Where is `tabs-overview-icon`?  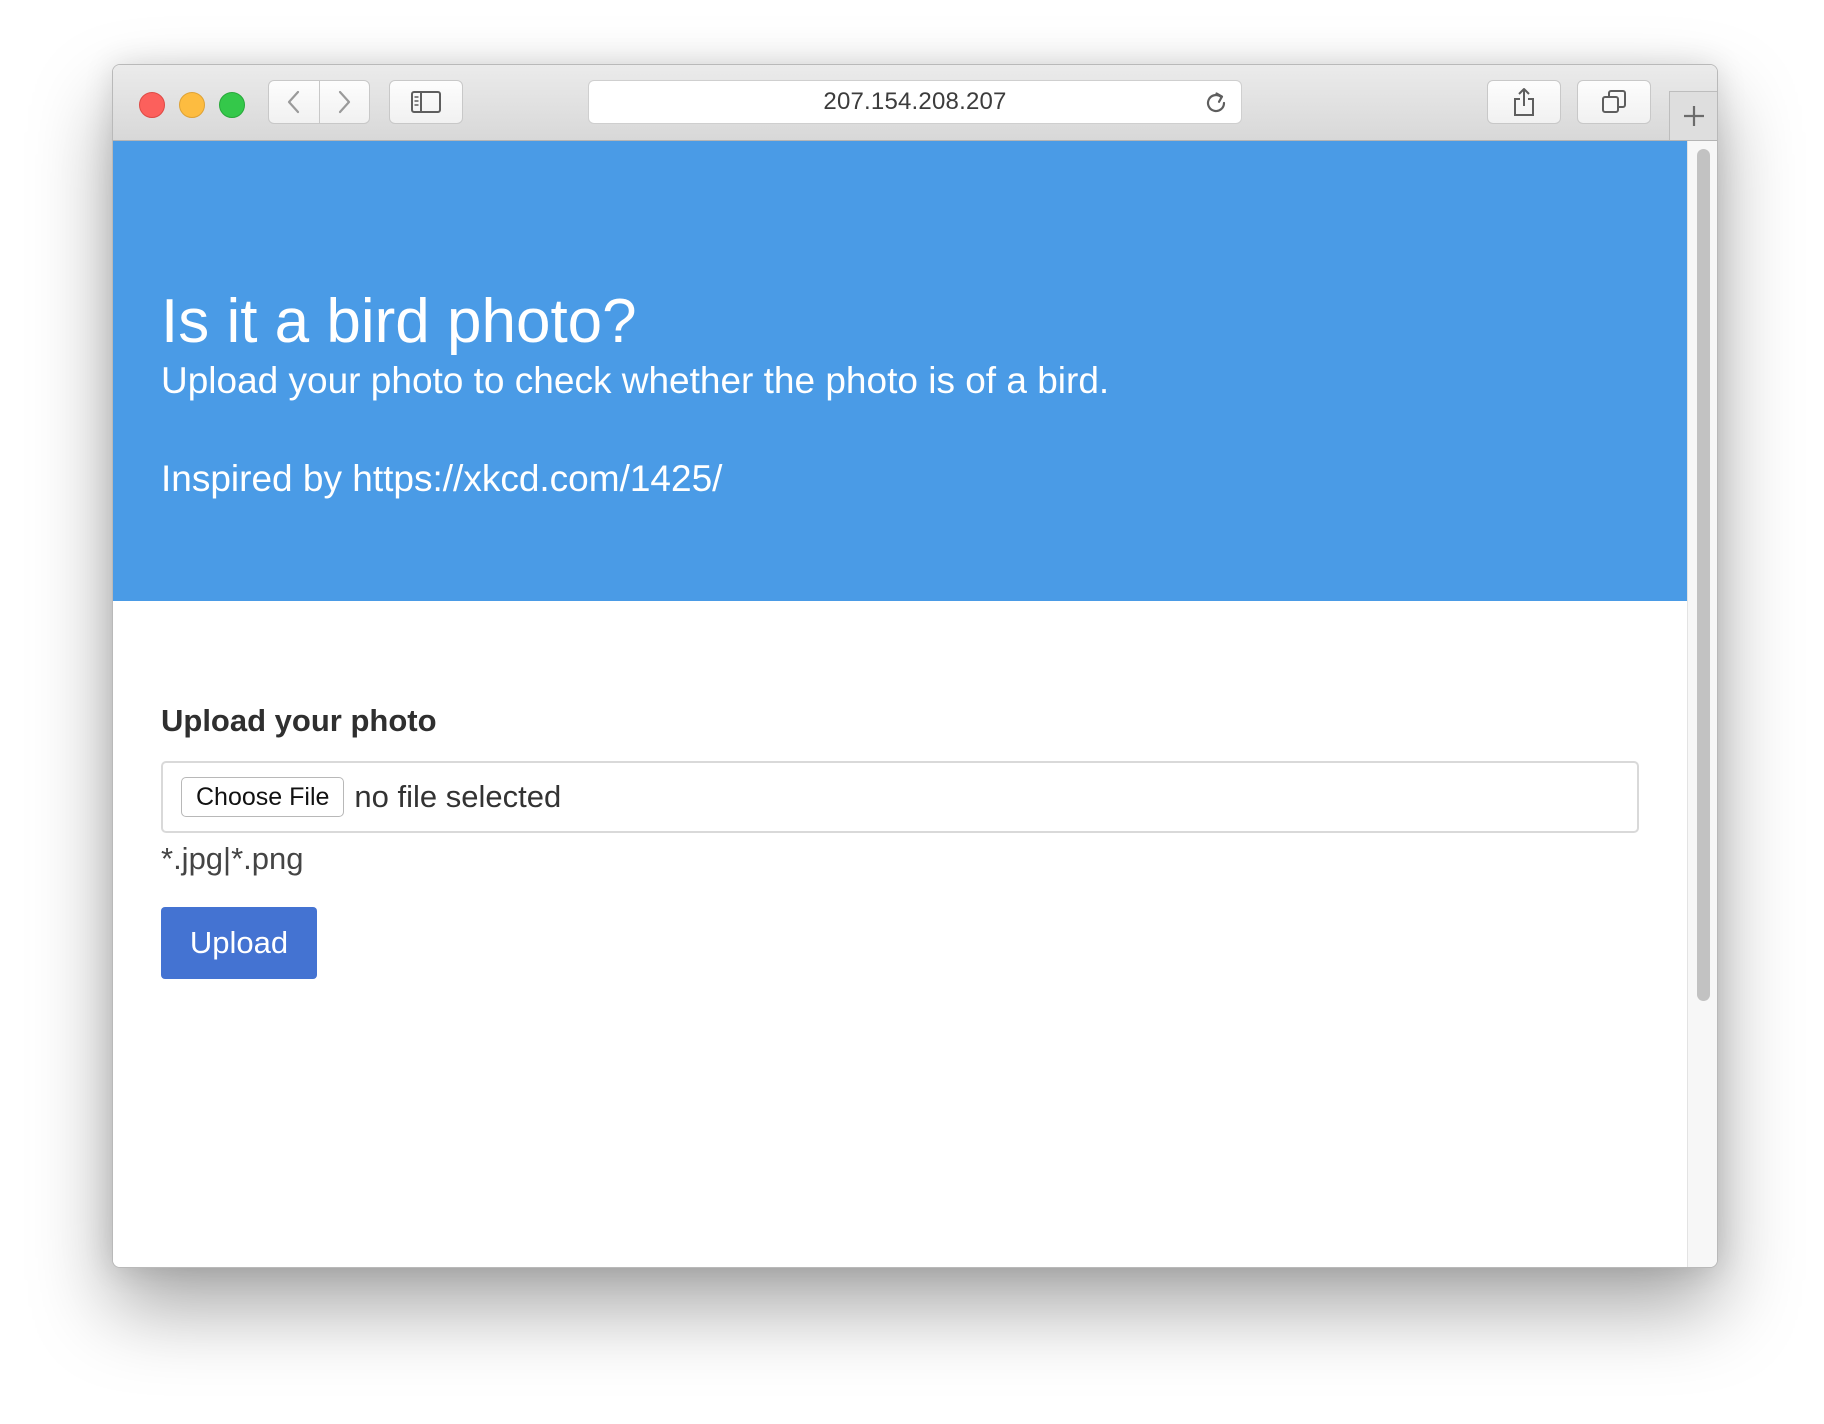 tabs-overview-icon is located at coordinates (1614, 101).